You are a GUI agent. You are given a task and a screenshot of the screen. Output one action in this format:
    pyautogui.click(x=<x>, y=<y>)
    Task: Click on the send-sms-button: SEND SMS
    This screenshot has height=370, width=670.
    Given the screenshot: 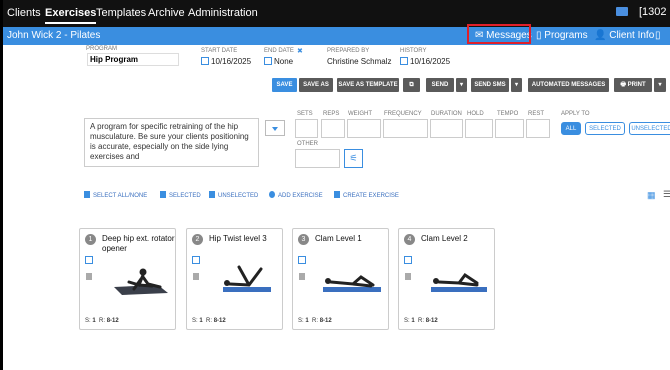 What is the action you would take?
    pyautogui.click(x=490, y=85)
    